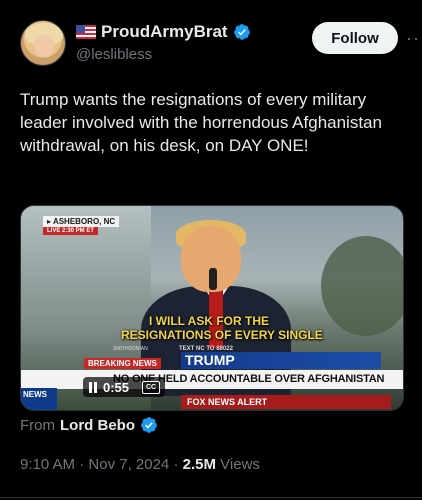 Image resolution: width=422 pixels, height=500 pixels. Describe the element at coordinates (97, 425) in the screenshot. I see `source-name: Lord Bebo` at that location.